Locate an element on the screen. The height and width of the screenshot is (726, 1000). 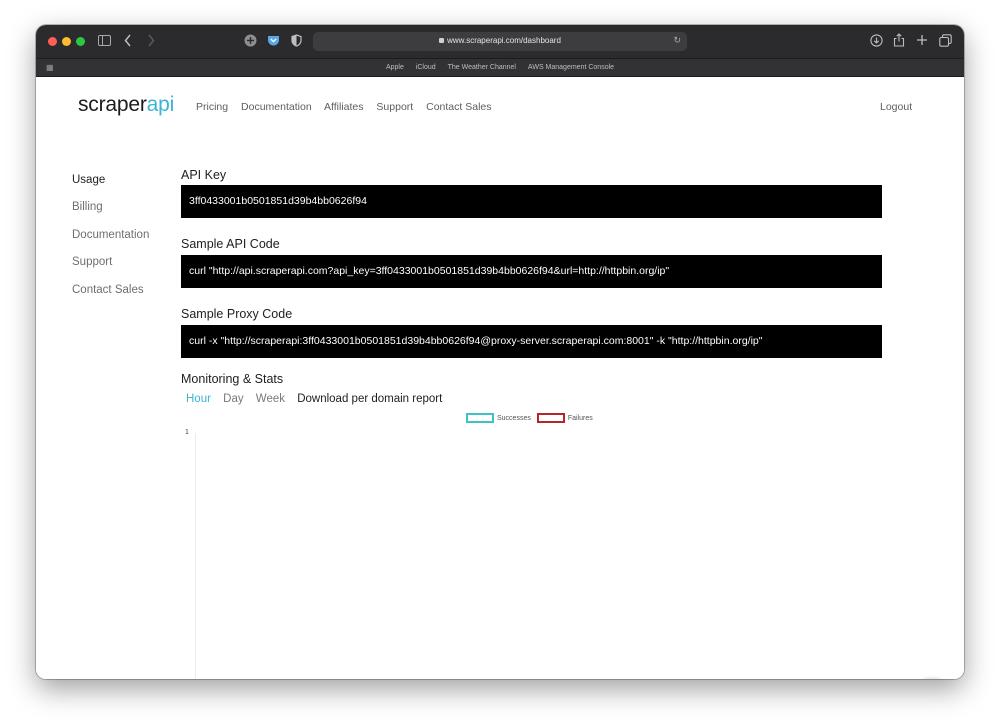
favorite-icloud: iCloud is located at coordinates (426, 67).